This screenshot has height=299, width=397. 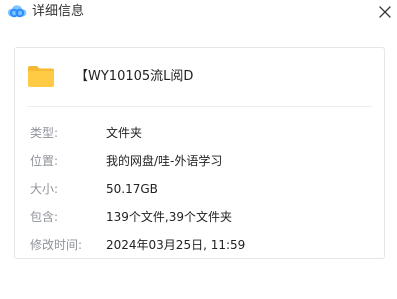 I want to click on size-label: 大小:, so click(x=44, y=189).